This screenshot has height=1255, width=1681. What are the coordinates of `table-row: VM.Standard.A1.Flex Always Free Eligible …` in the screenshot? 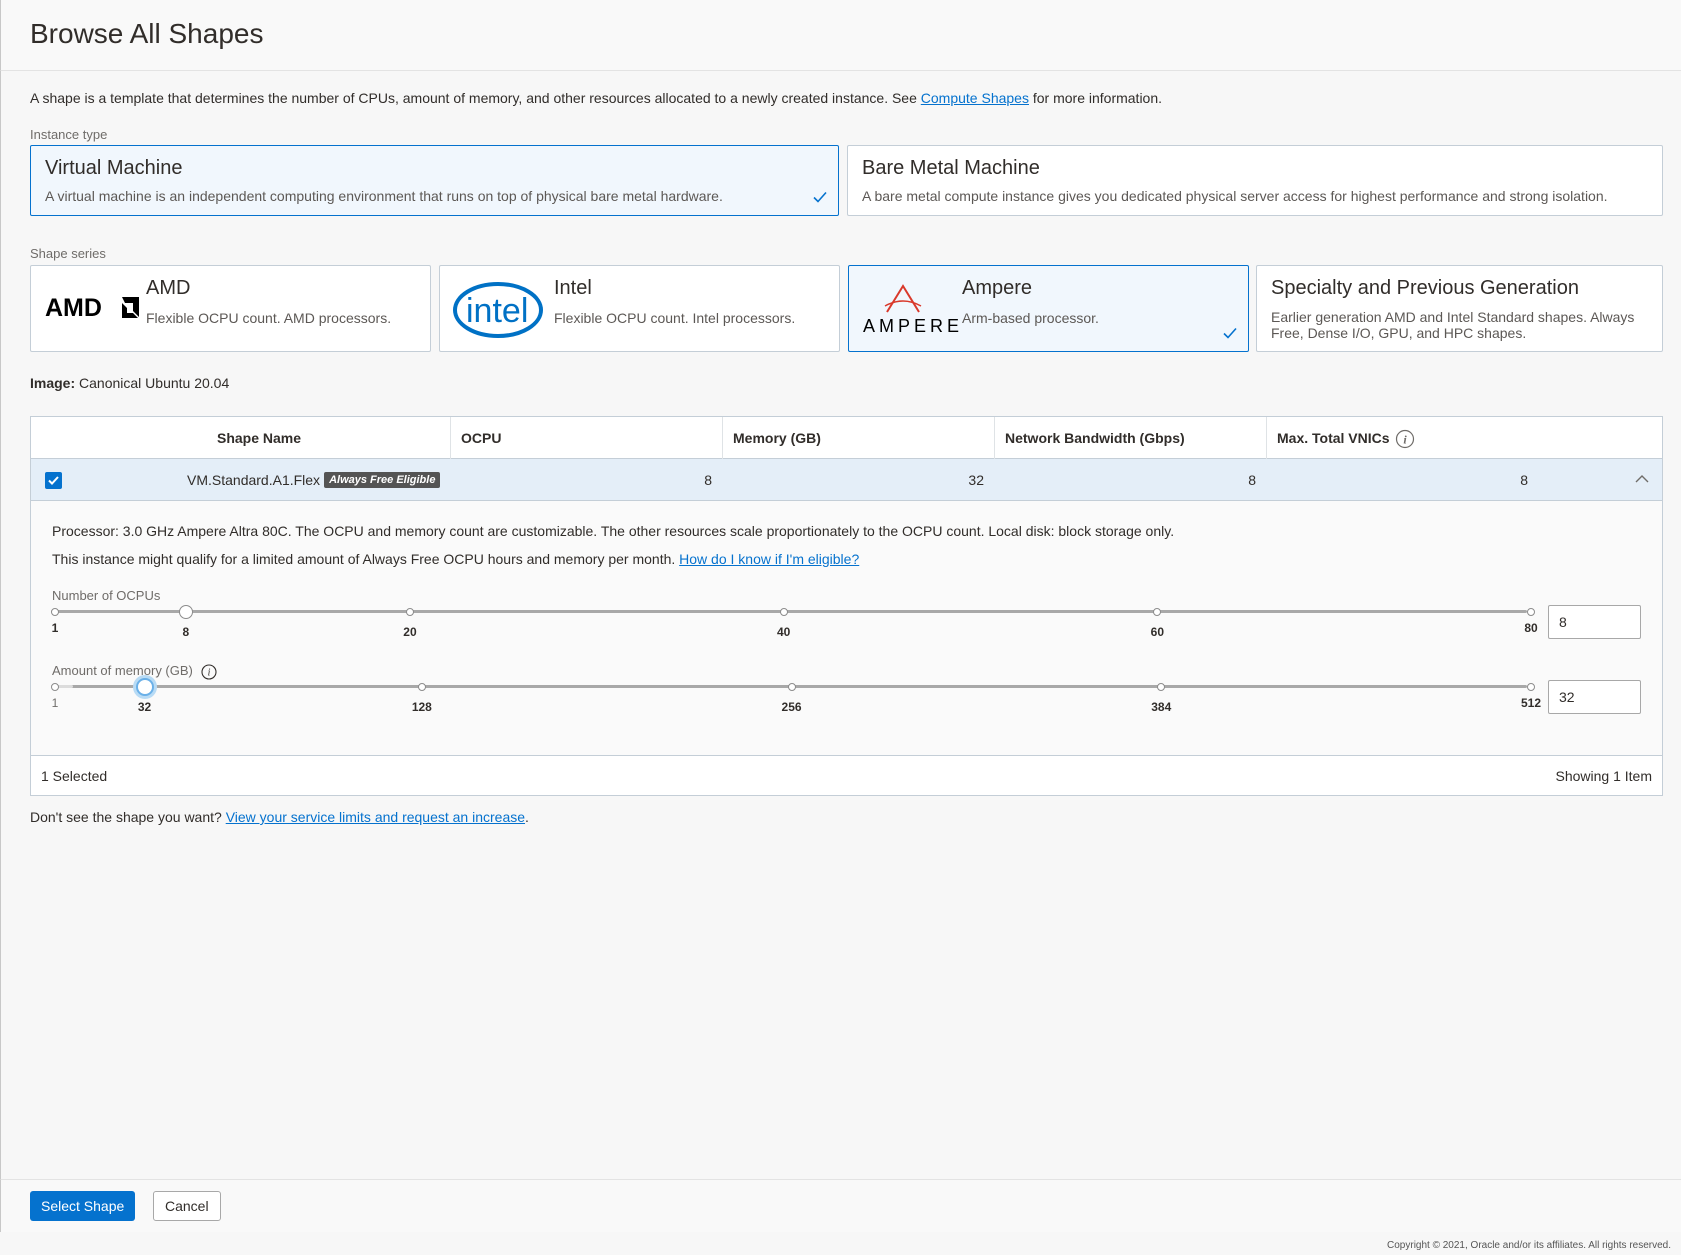 It's located at (846, 480).